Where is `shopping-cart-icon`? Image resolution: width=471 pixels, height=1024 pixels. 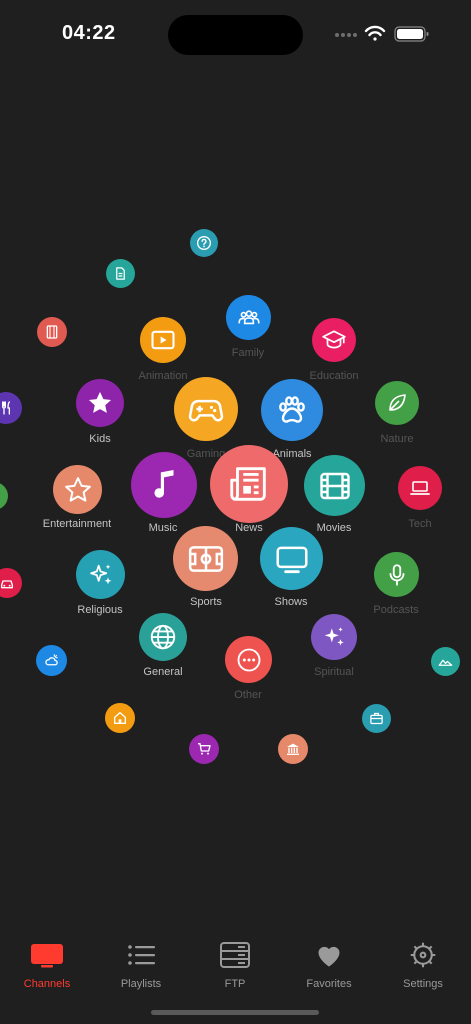 shopping-cart-icon is located at coordinates (204, 749).